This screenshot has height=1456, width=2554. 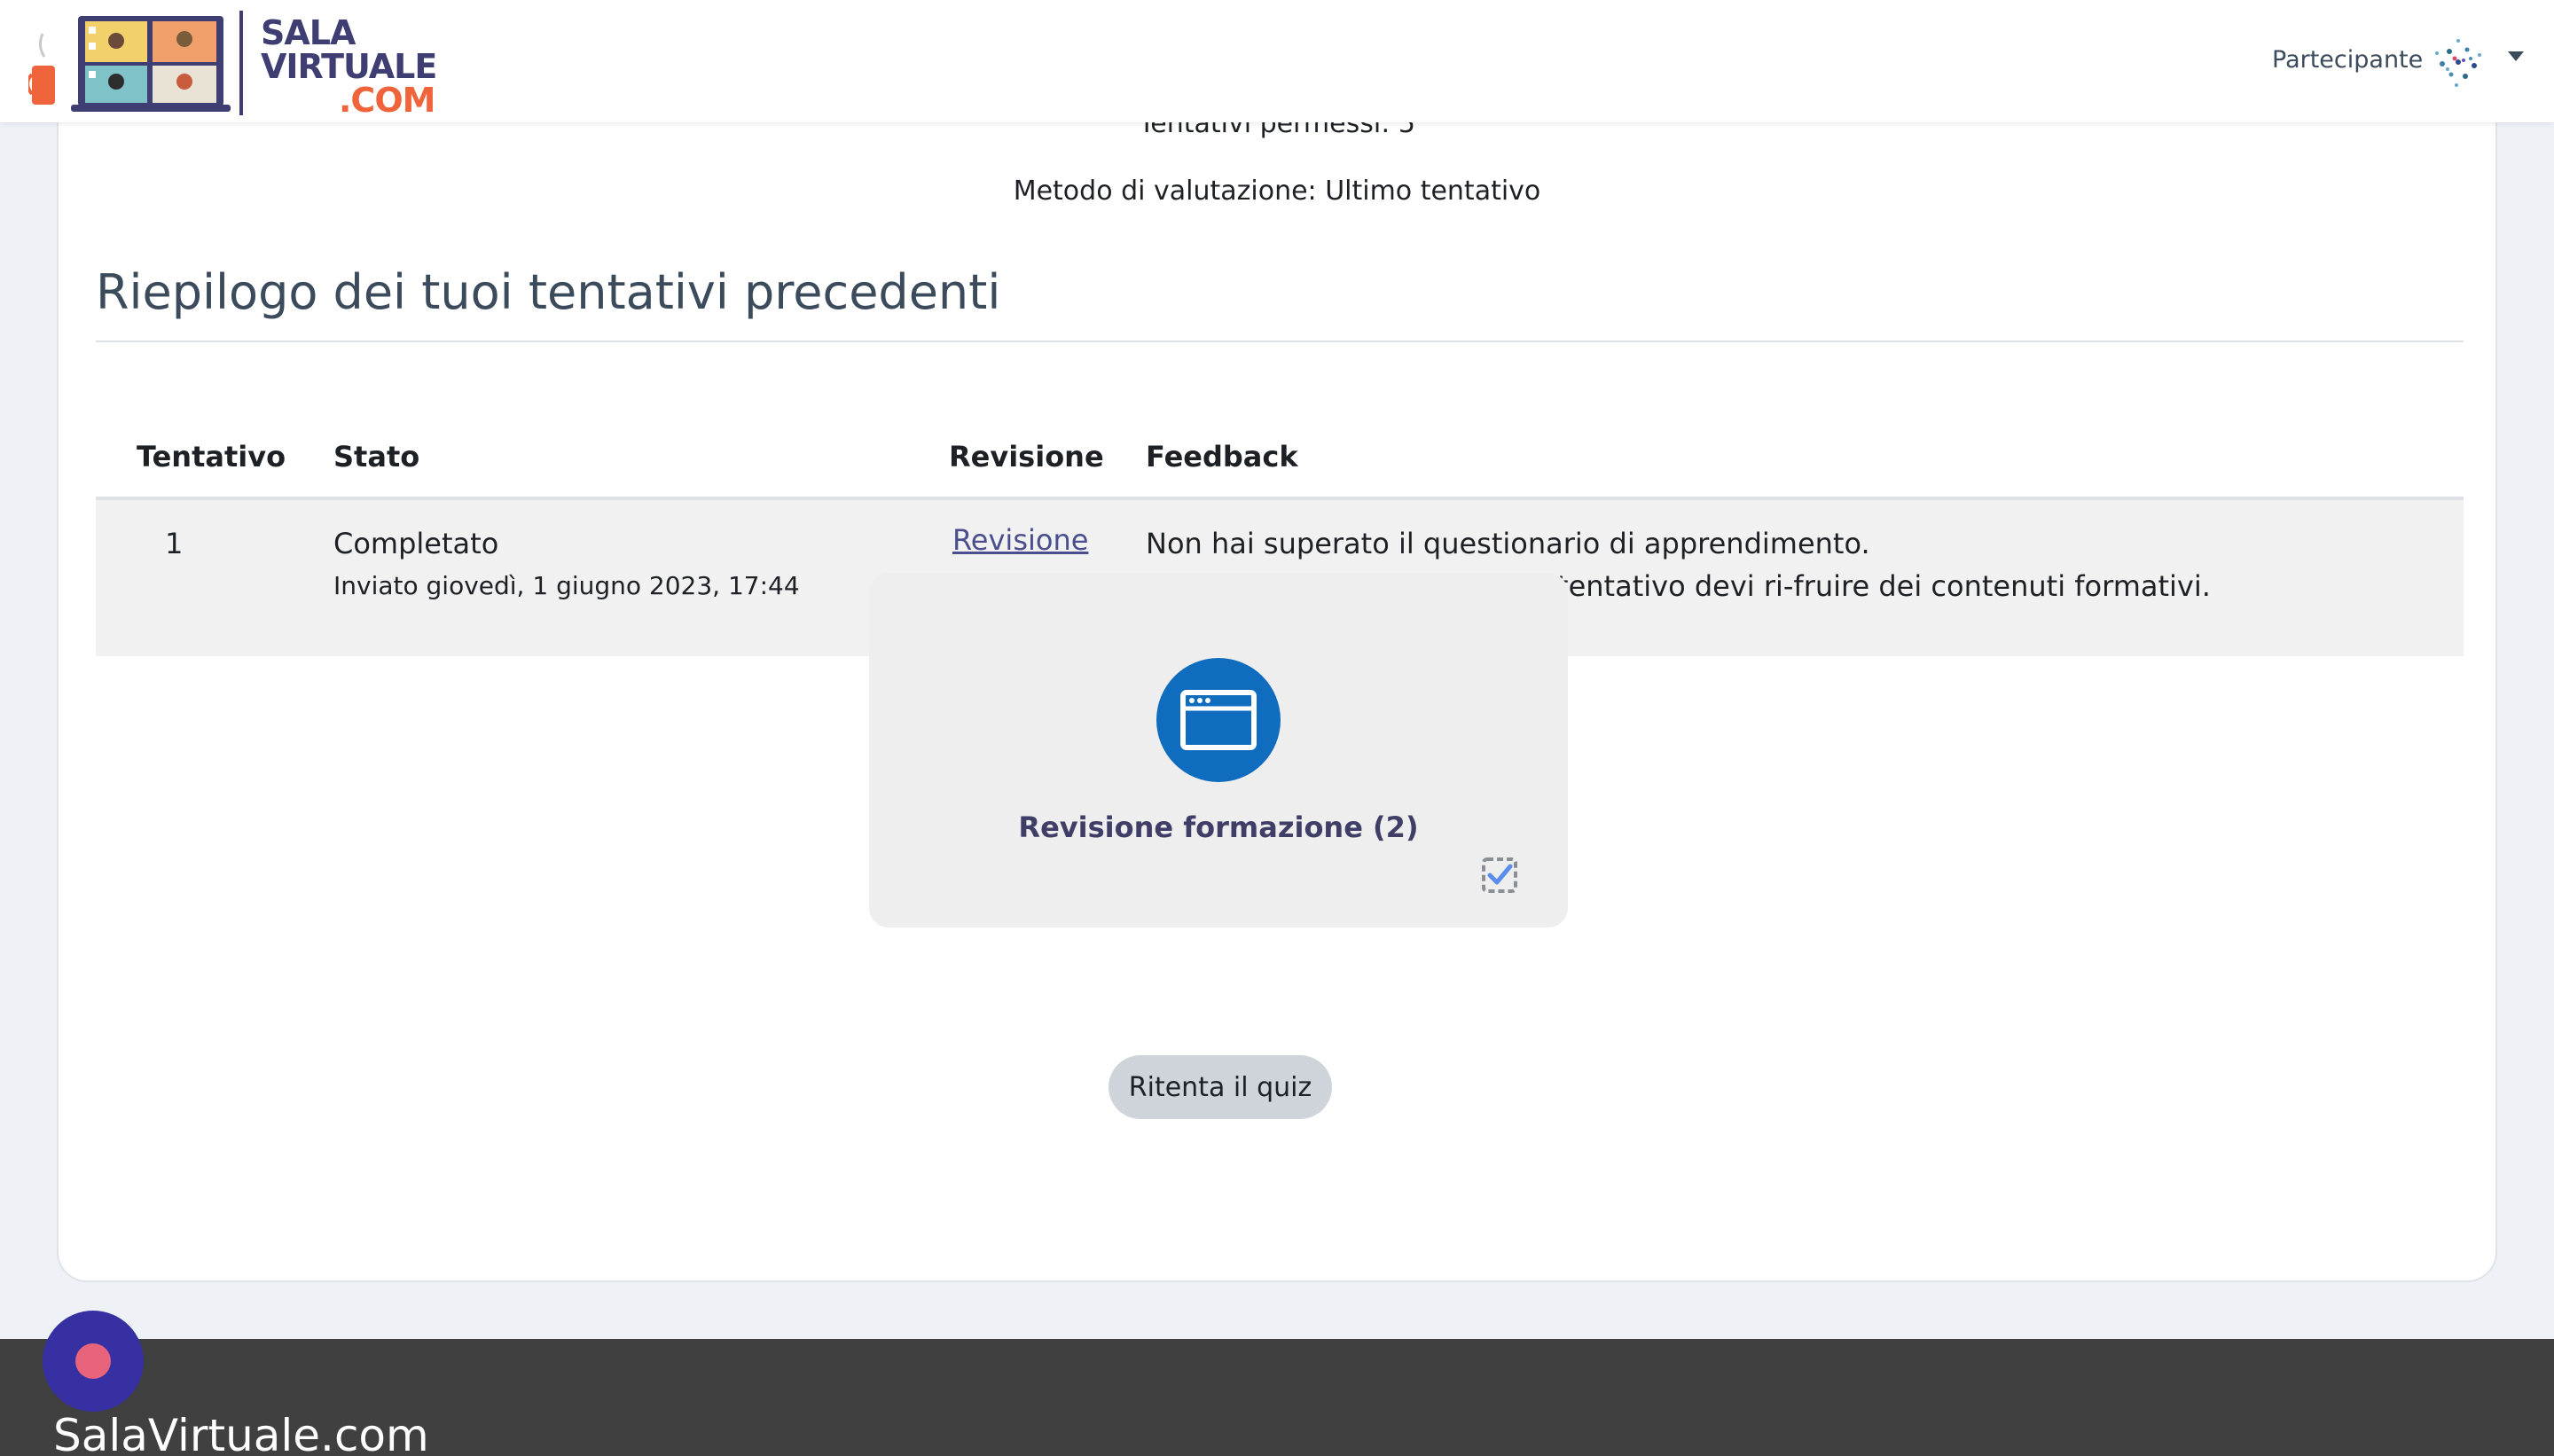 I want to click on site-footer: SalaVirtuale.com, so click(x=1277, y=1397).